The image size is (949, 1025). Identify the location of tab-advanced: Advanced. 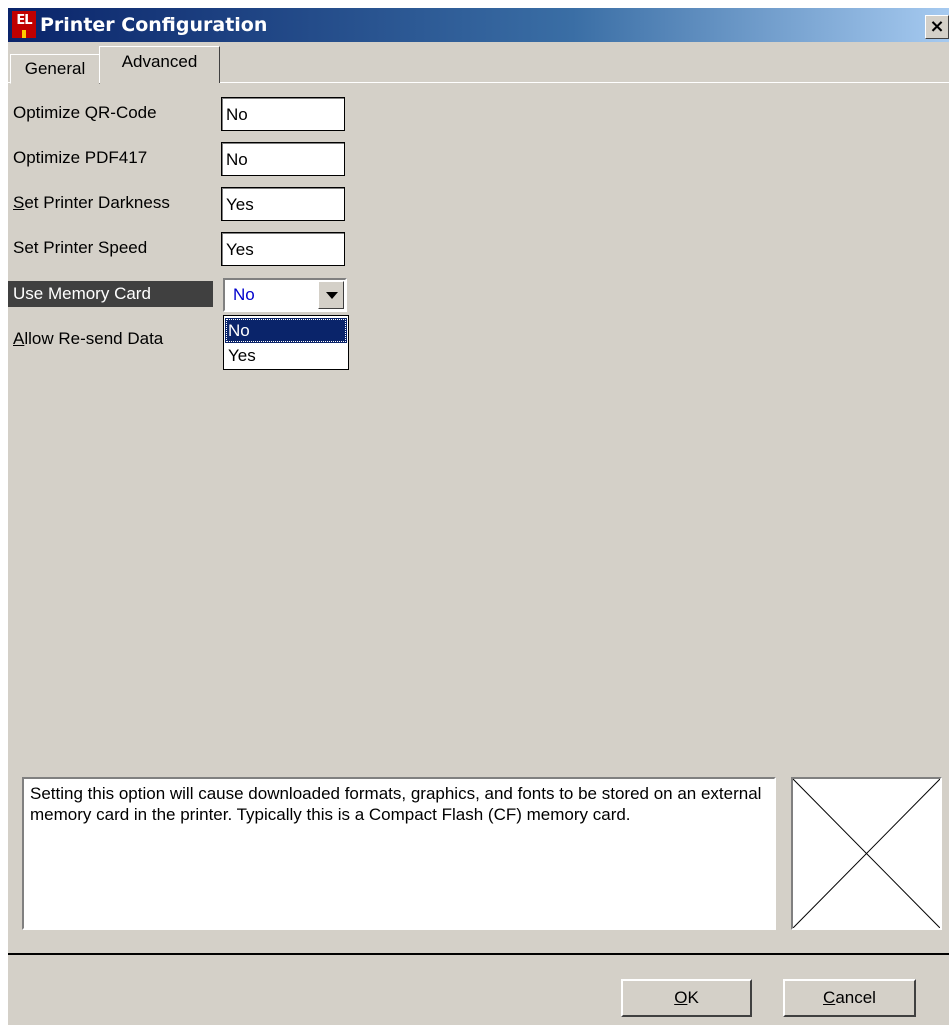
(159, 64).